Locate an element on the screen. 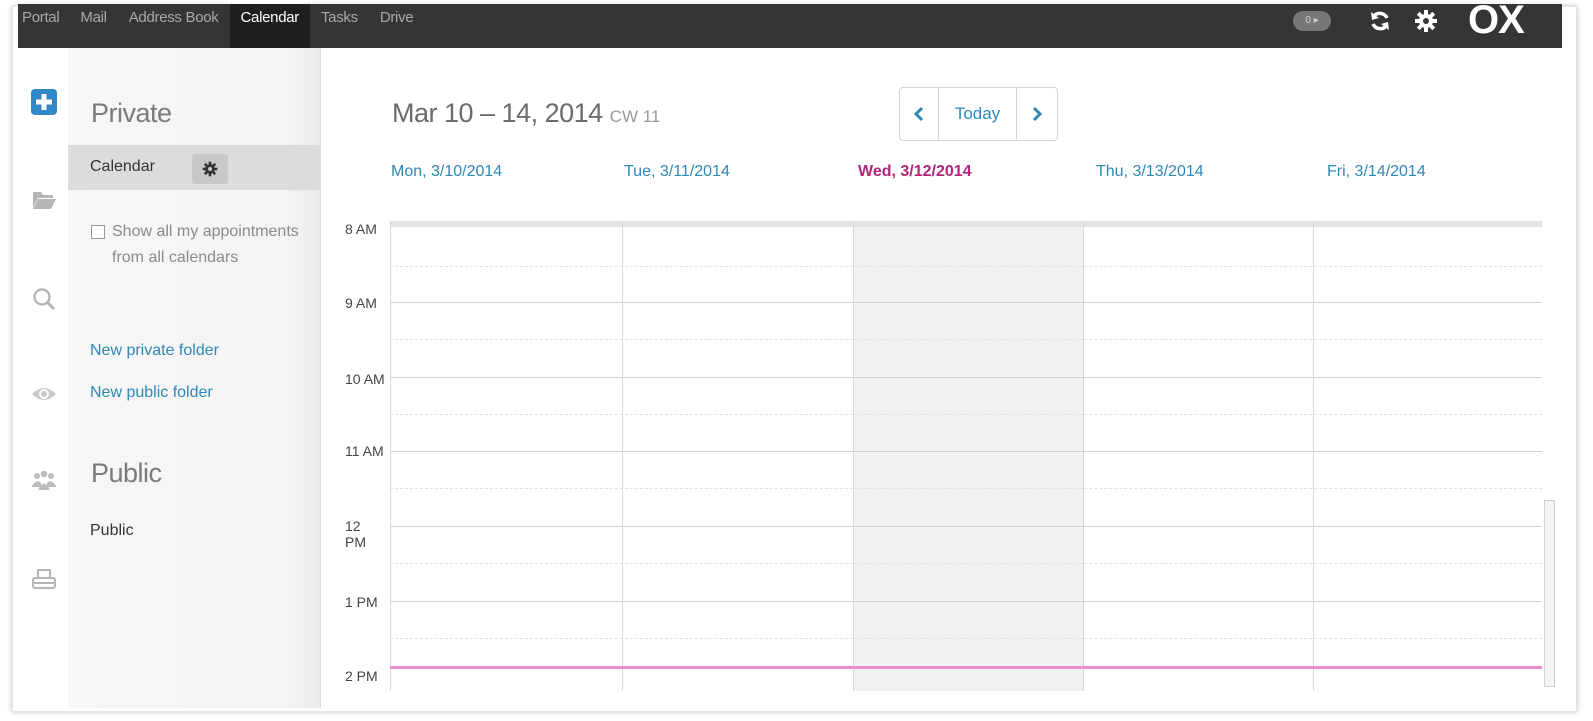 The width and height of the screenshot is (1593, 721). print-icon is located at coordinates (44, 580).